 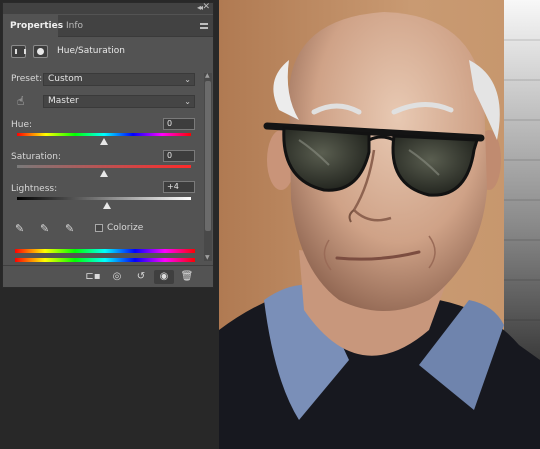 I want to click on collapse-panel-icon: ◂◂, so click(x=200, y=7).